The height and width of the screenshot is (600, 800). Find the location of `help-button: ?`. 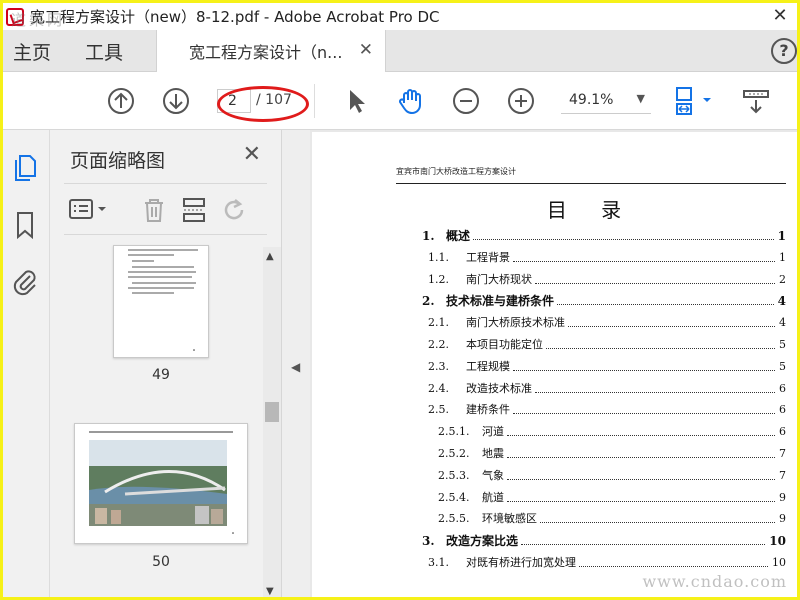

help-button: ? is located at coordinates (784, 51).